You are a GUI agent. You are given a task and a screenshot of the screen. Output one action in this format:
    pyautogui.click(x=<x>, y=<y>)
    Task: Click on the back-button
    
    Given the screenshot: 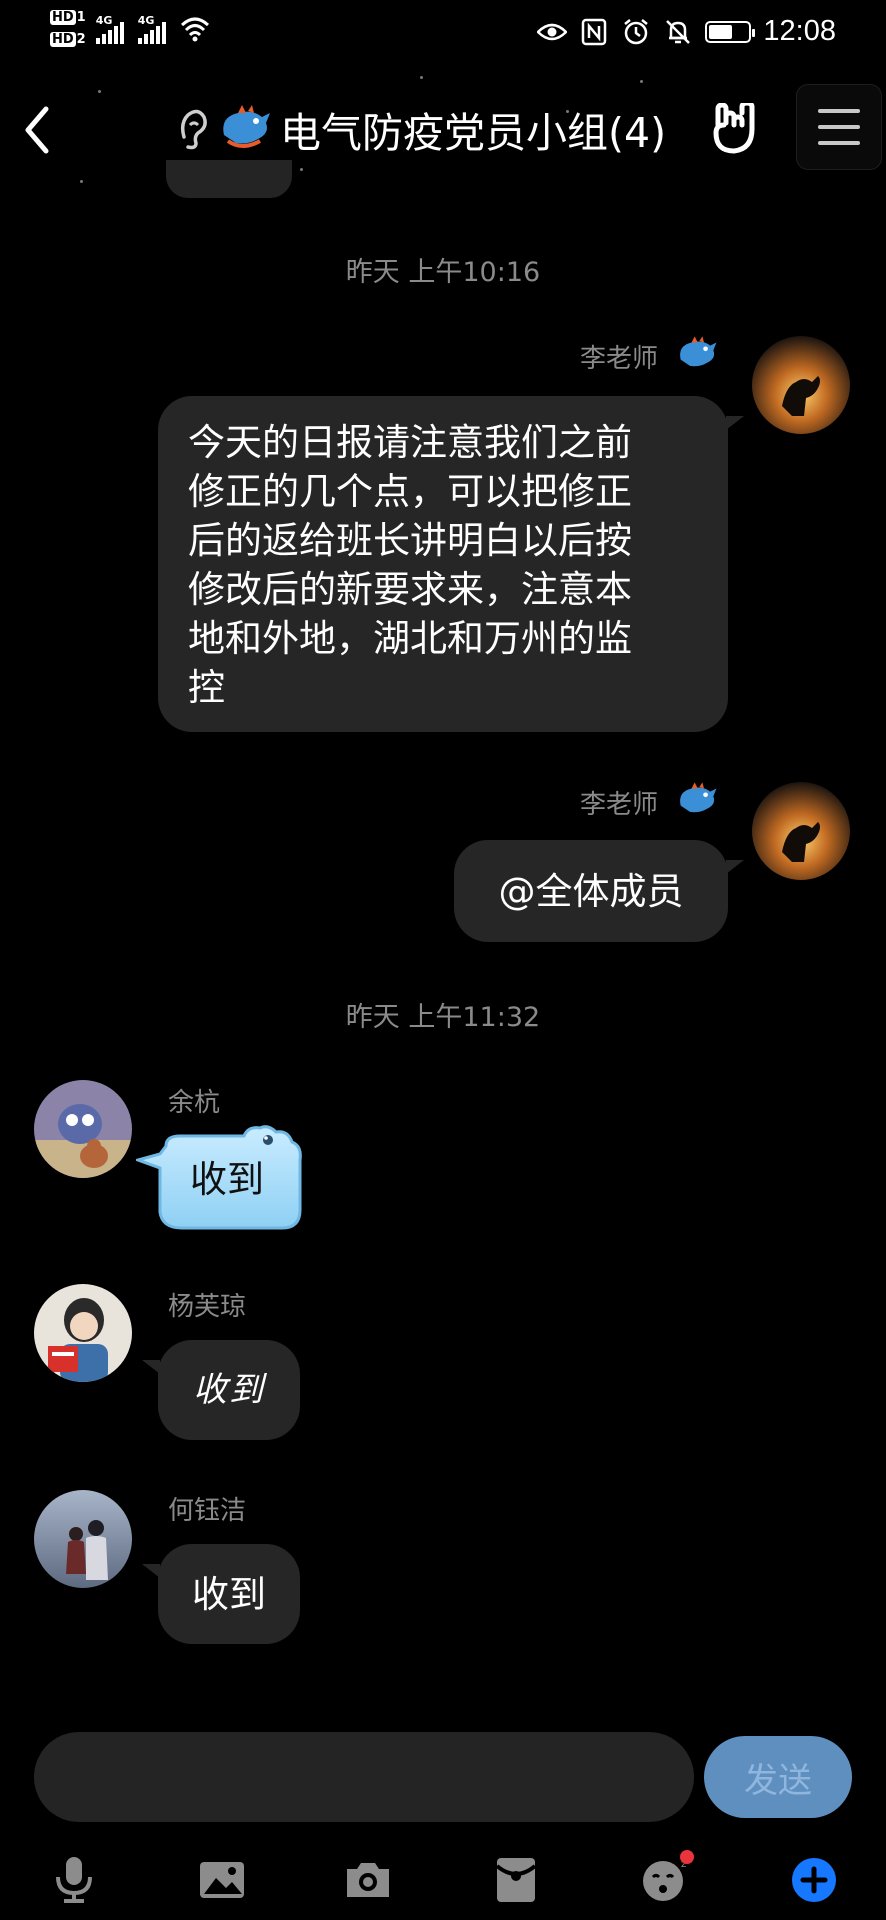 What is the action you would take?
    pyautogui.click(x=37, y=130)
    